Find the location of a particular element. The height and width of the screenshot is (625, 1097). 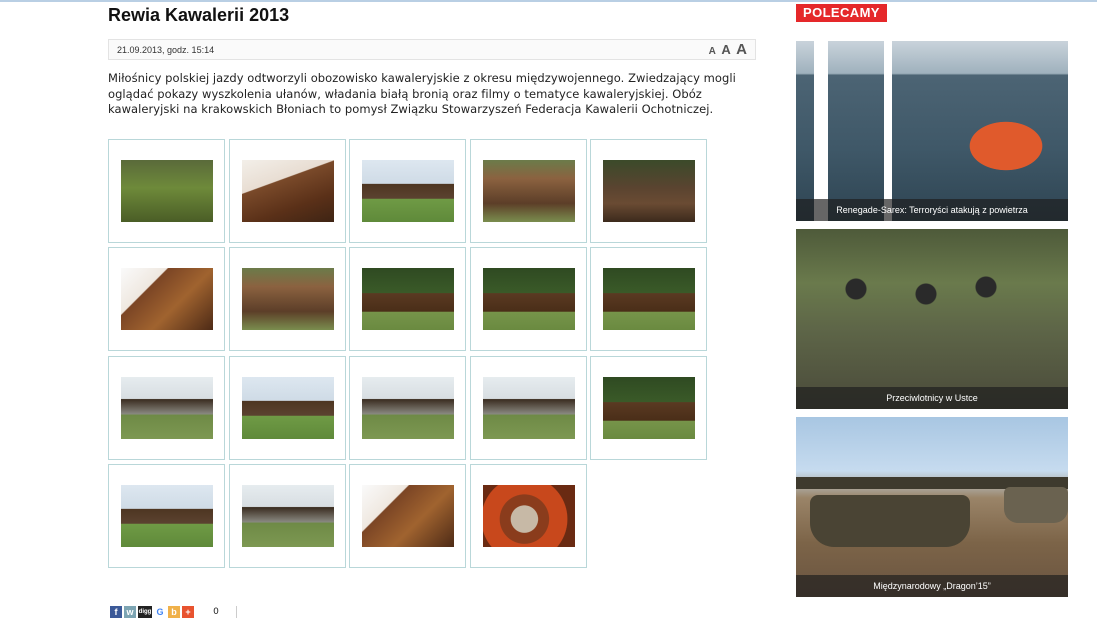

recommended-caption: Międzynarodowy „Dragon’15” is located at coordinates (932, 586).